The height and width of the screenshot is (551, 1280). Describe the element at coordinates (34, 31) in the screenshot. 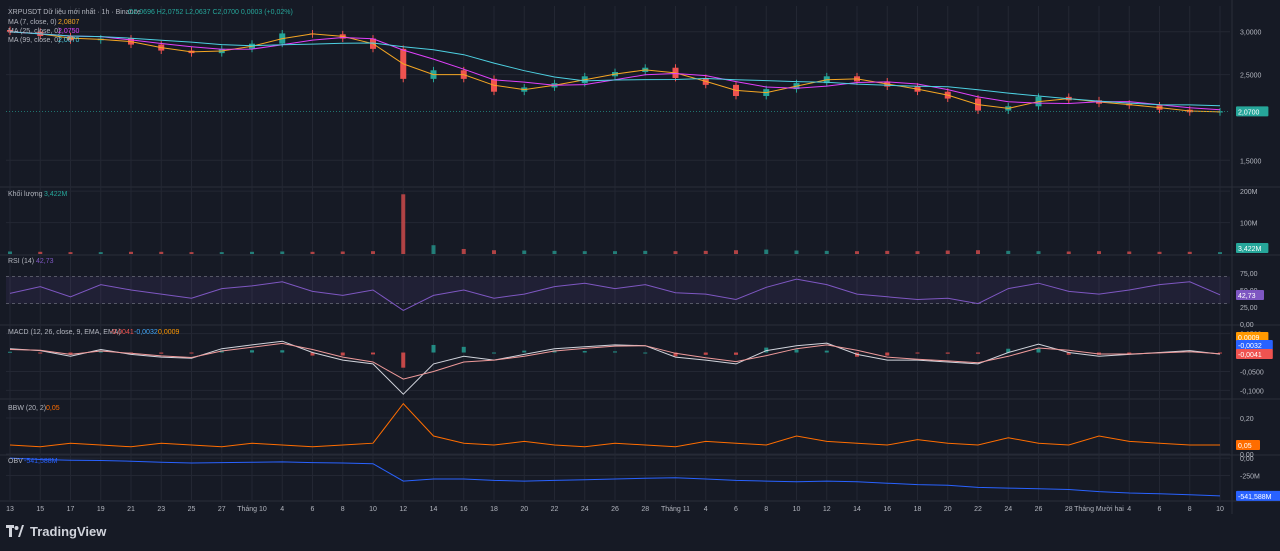

I see `indicator-label: MA (25, close, 0)` at that location.